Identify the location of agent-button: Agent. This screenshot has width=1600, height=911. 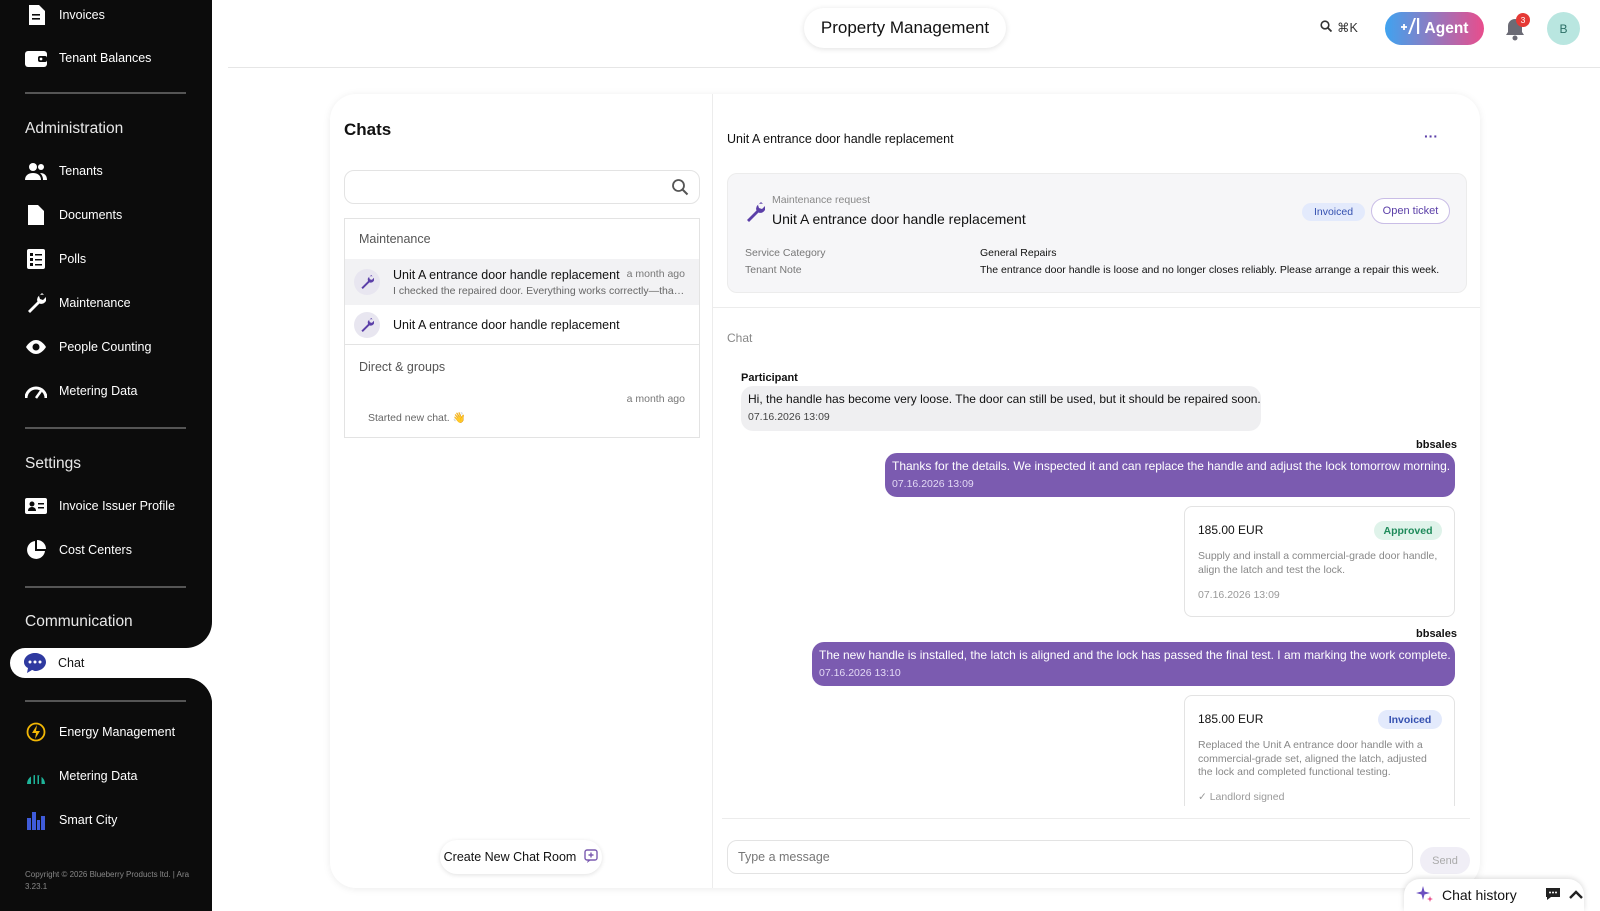
(1434, 28).